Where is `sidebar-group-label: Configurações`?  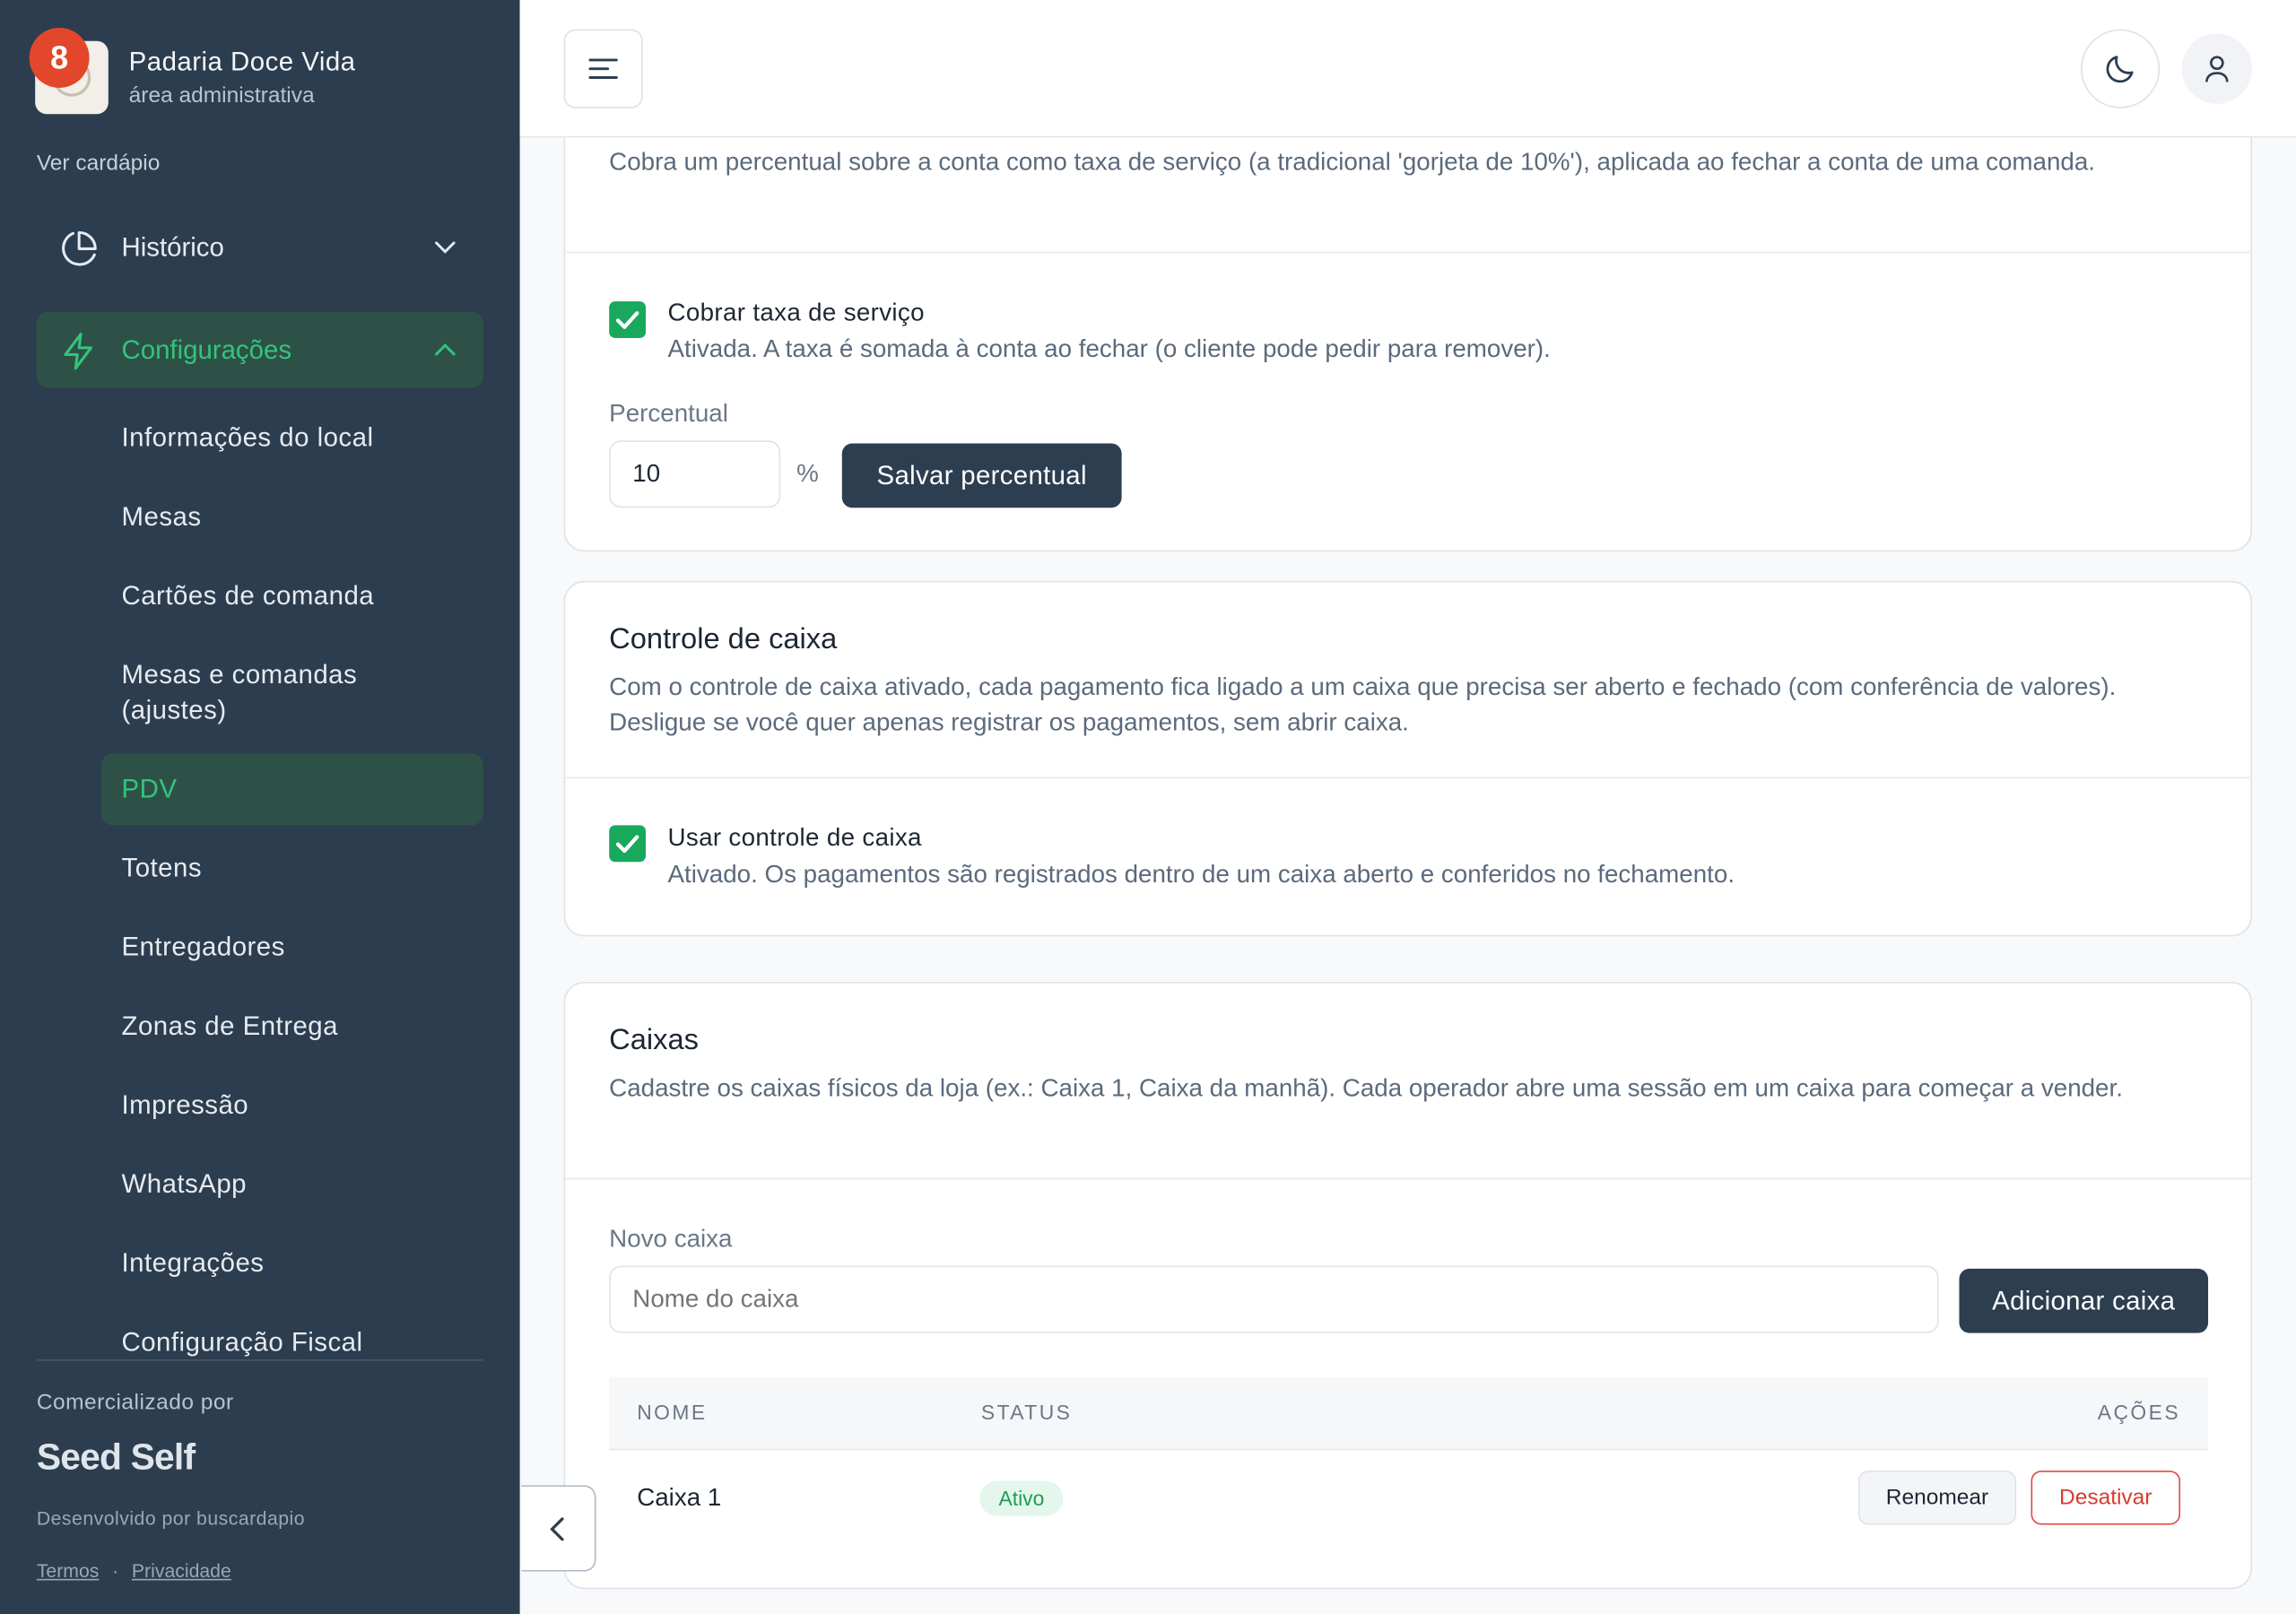
sidebar-group-label: Configurações is located at coordinates (206, 349).